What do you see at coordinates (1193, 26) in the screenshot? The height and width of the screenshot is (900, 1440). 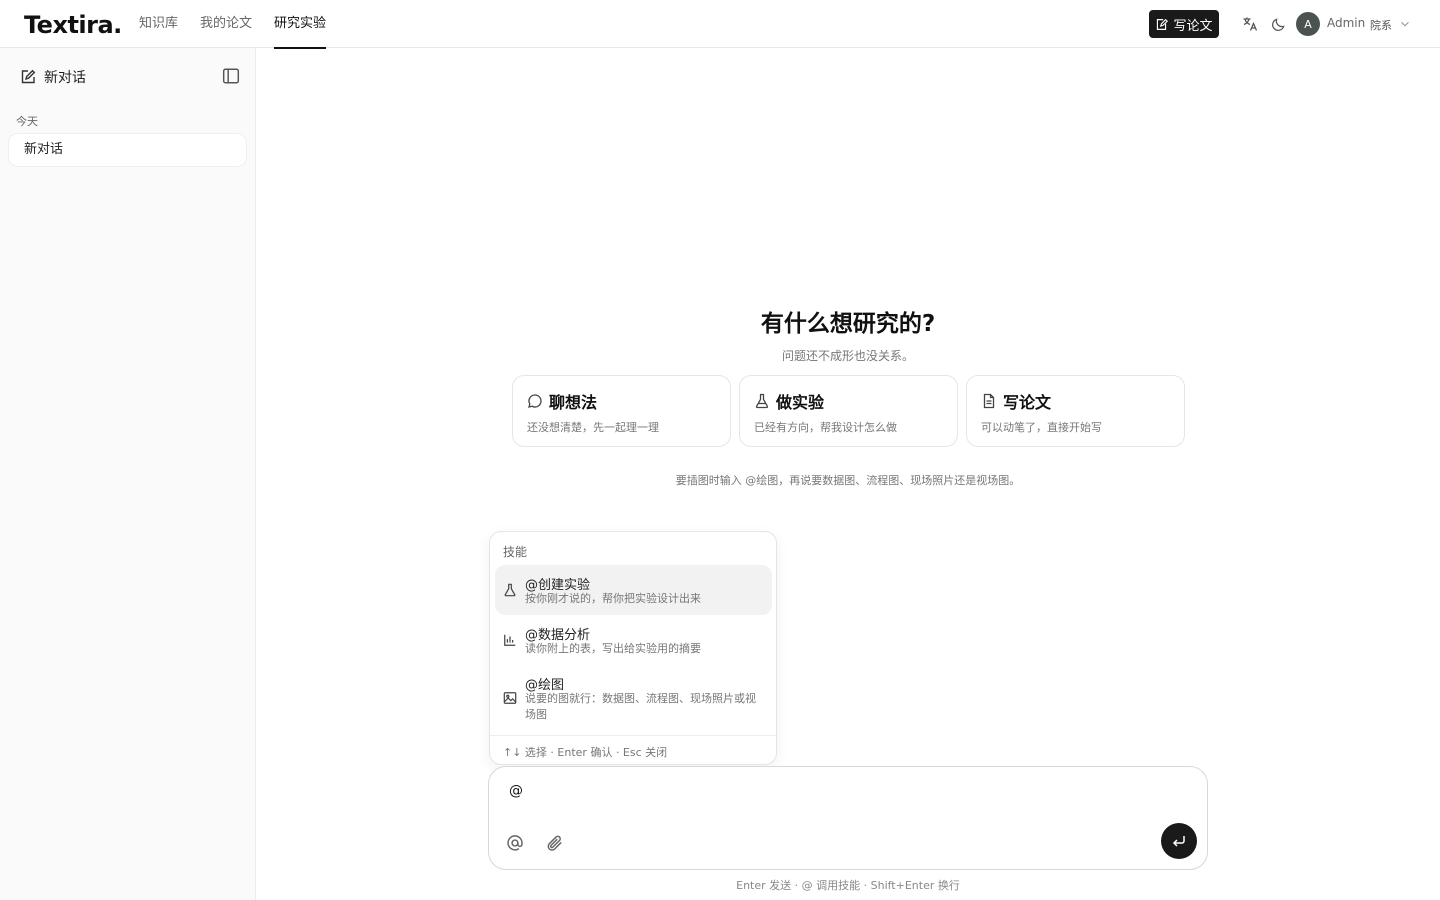 I see `write-paper-label: 写论文` at bounding box center [1193, 26].